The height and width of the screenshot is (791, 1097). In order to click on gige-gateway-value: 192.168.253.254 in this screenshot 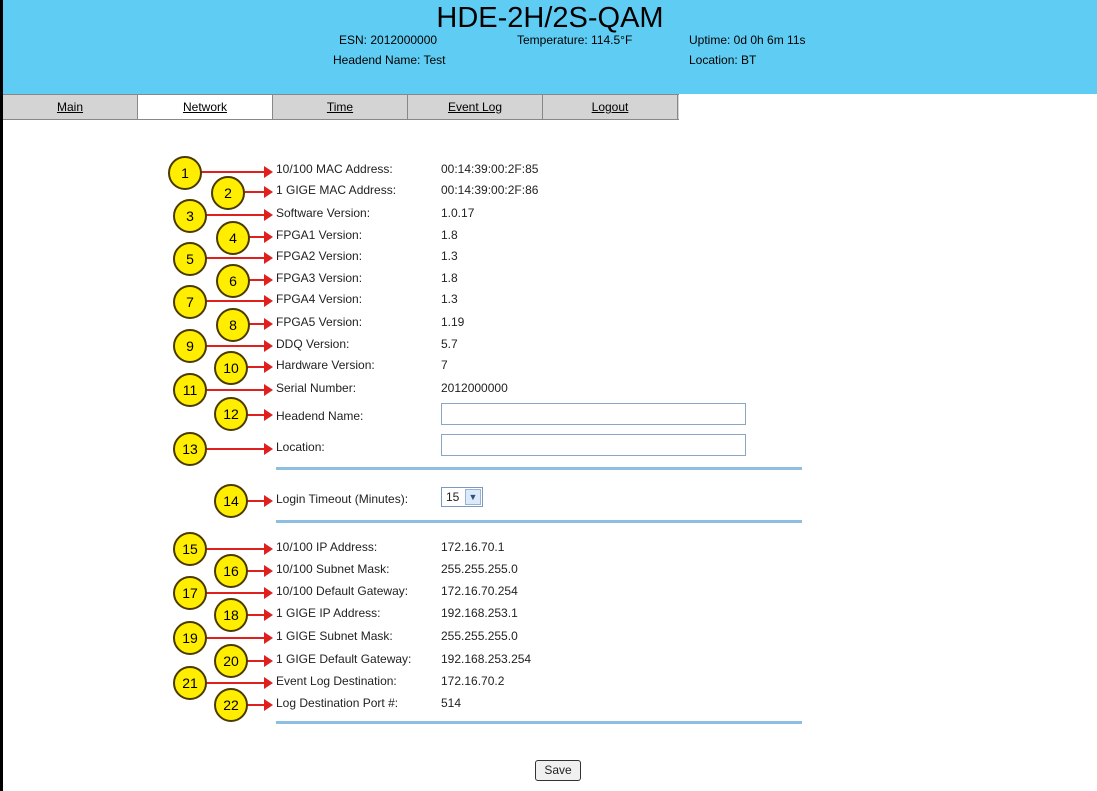, I will do `click(486, 659)`.